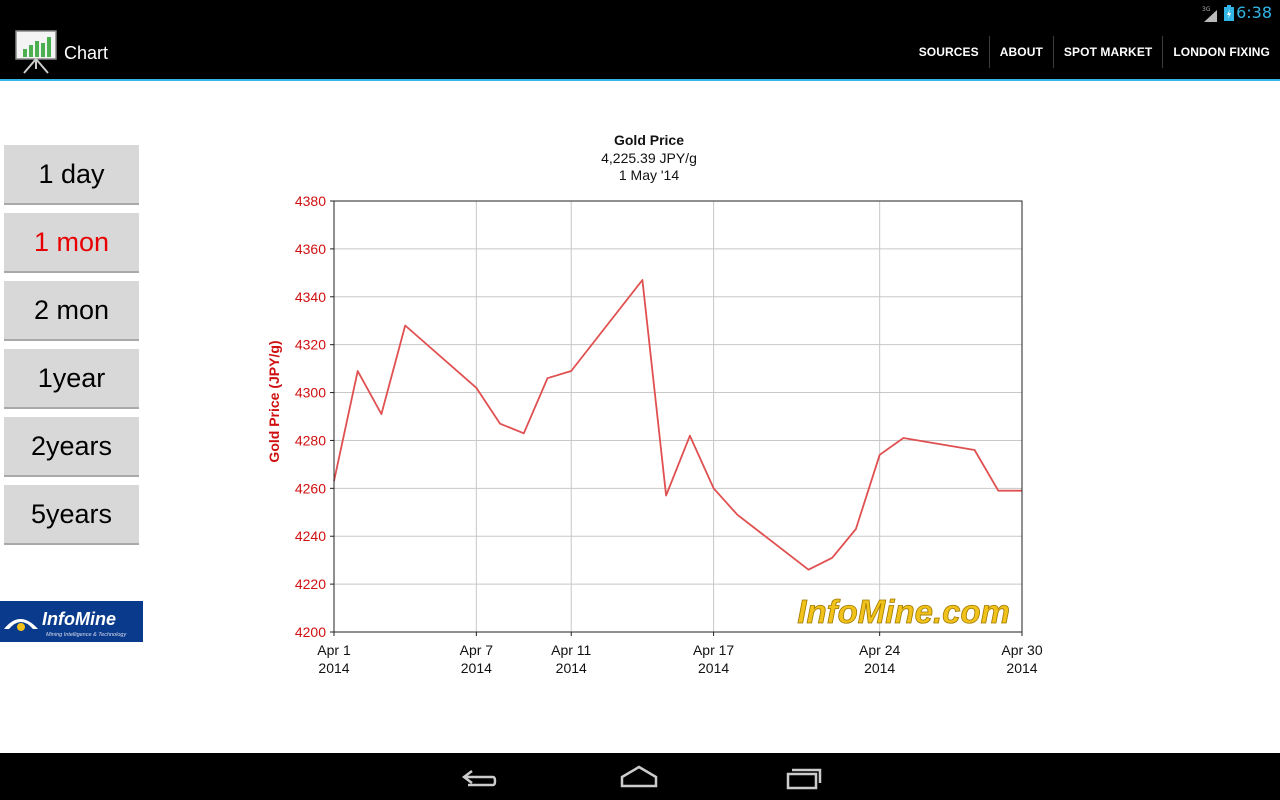  What do you see at coordinates (310, 584) in the screenshot?
I see `y-tick-label: 4220` at bounding box center [310, 584].